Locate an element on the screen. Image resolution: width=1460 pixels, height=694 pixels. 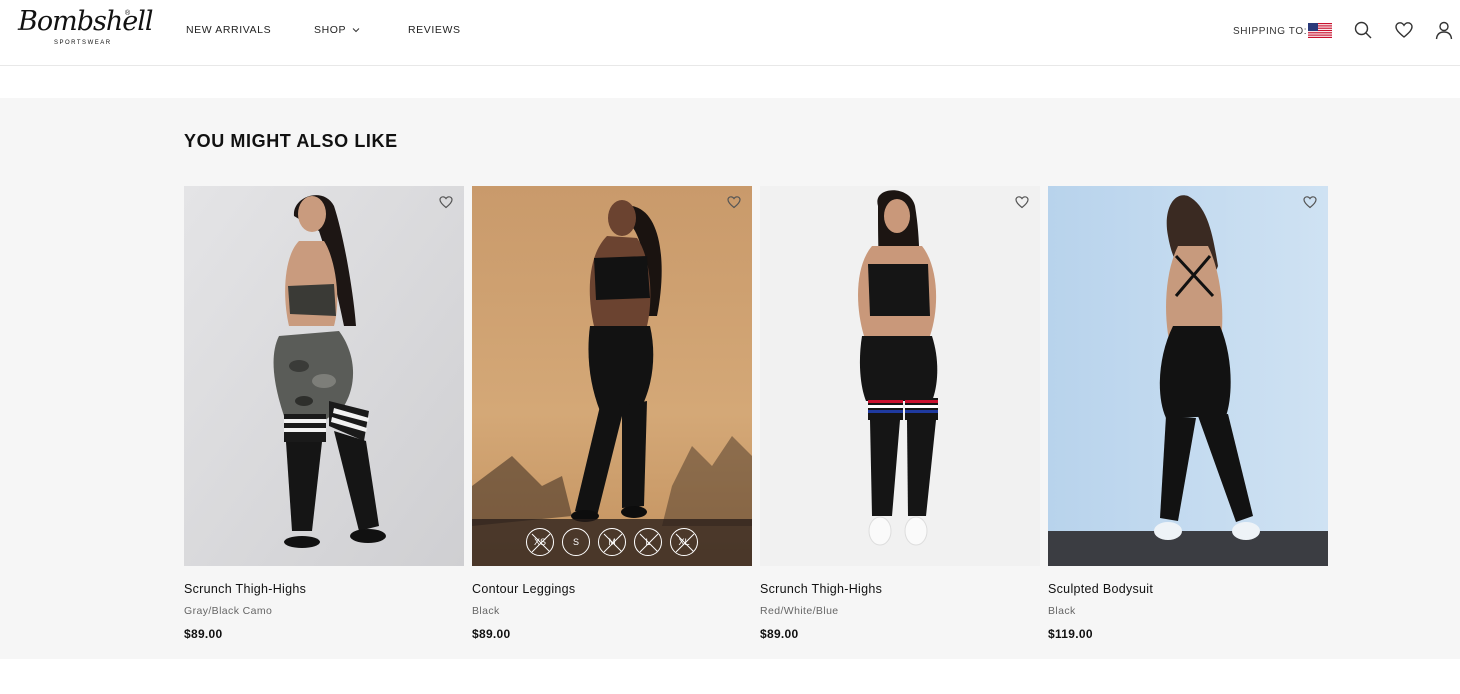
chevron-down-icon is located at coordinates (356, 30).